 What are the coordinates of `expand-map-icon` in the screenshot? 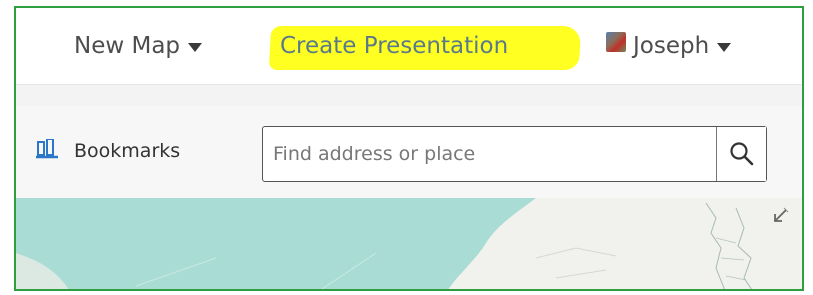 It's located at (780, 216).